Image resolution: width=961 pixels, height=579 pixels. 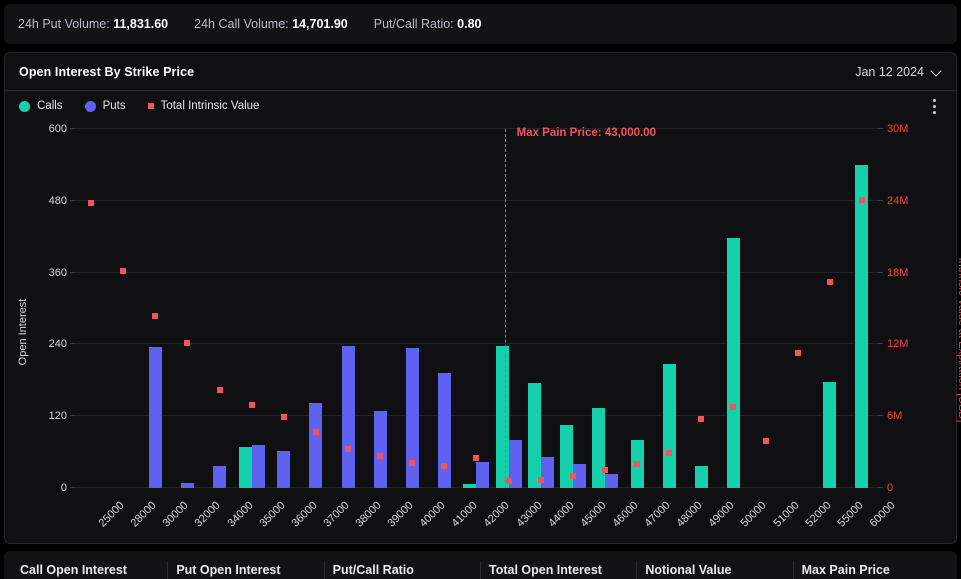 What do you see at coordinates (114, 106) in the screenshot?
I see `legend-label: Puts` at bounding box center [114, 106].